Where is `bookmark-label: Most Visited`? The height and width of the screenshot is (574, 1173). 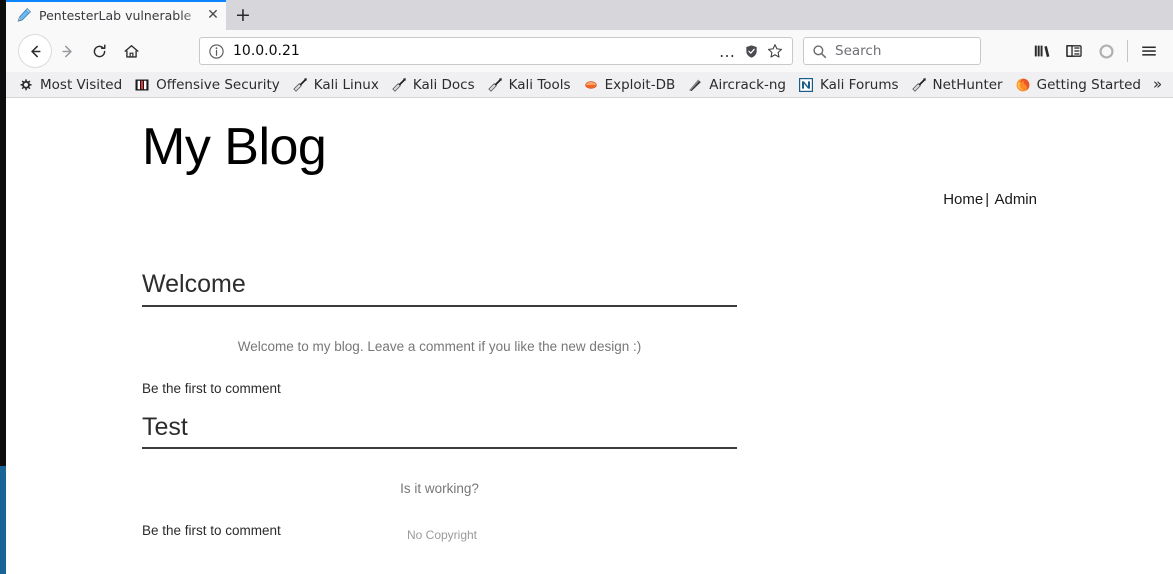 bookmark-label: Most Visited is located at coordinates (81, 84).